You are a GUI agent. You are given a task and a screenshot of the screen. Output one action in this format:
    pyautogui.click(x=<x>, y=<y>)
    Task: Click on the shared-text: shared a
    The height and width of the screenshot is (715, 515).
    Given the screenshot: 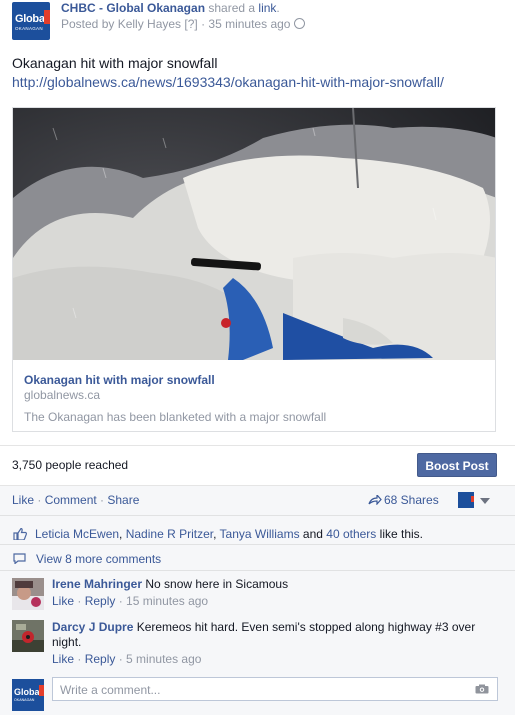 What is the action you would take?
    pyautogui.click(x=232, y=8)
    